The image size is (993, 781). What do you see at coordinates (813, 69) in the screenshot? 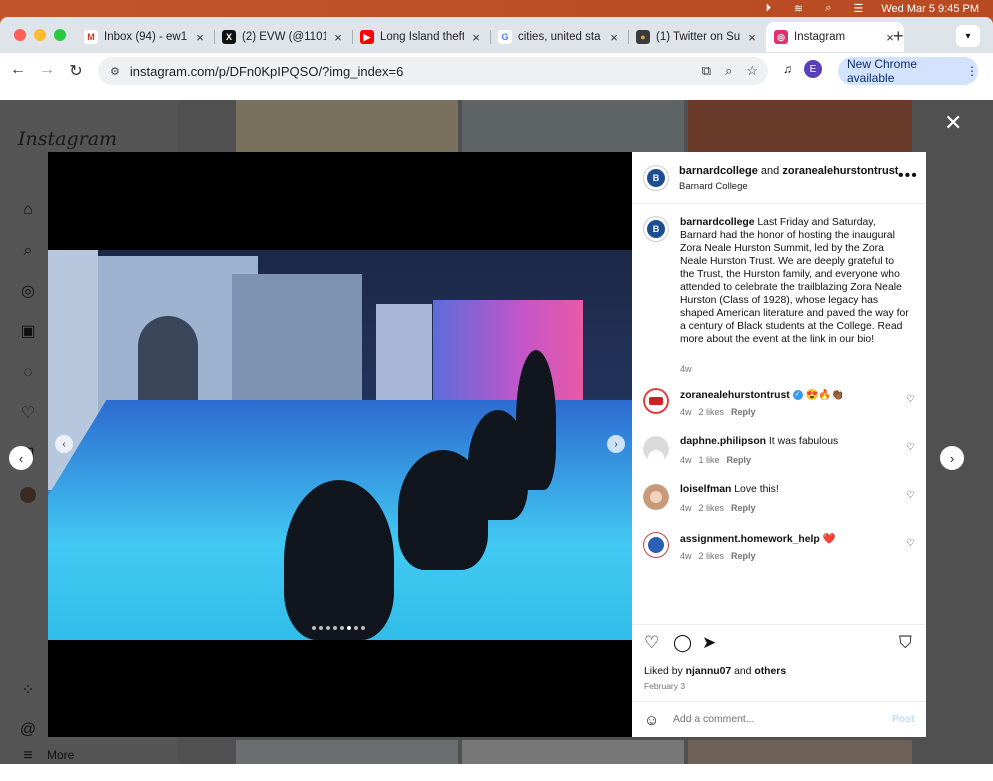
I see `profile-avatar: E` at bounding box center [813, 69].